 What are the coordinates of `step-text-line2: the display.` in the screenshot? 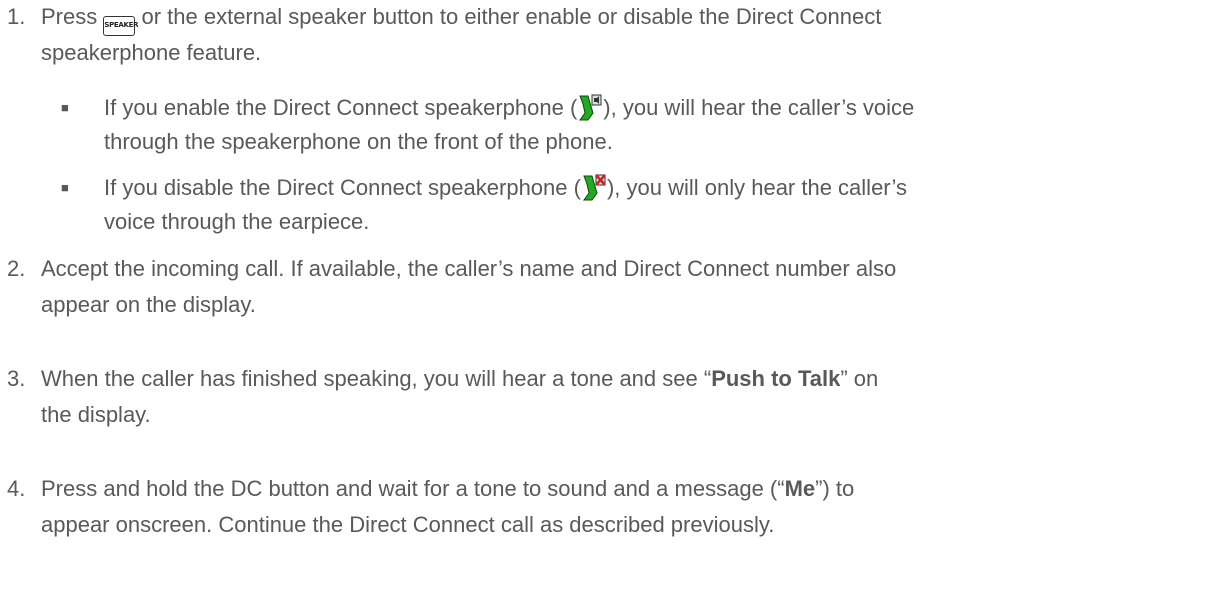 It's located at (96, 414).